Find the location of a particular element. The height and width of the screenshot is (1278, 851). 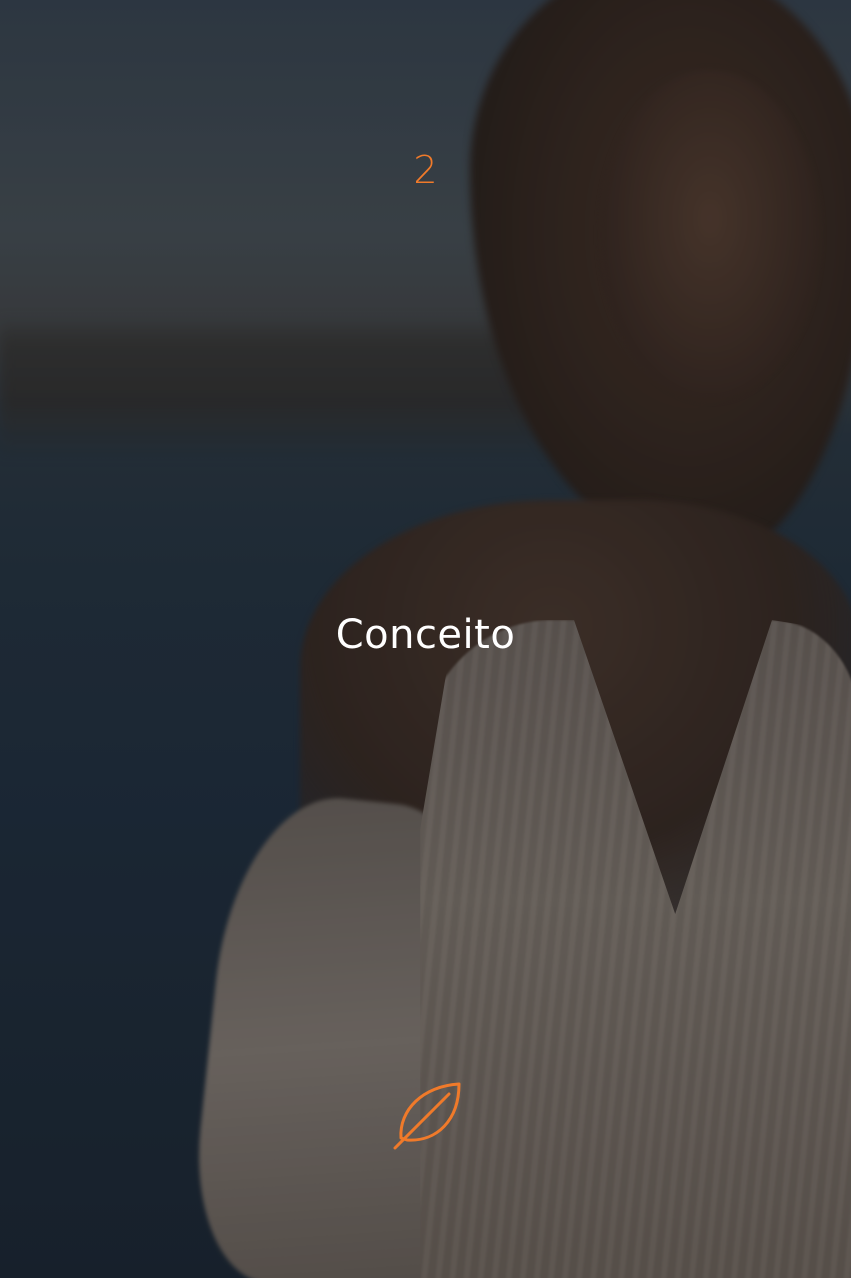

slide-title: Conceito is located at coordinates (425, 635).